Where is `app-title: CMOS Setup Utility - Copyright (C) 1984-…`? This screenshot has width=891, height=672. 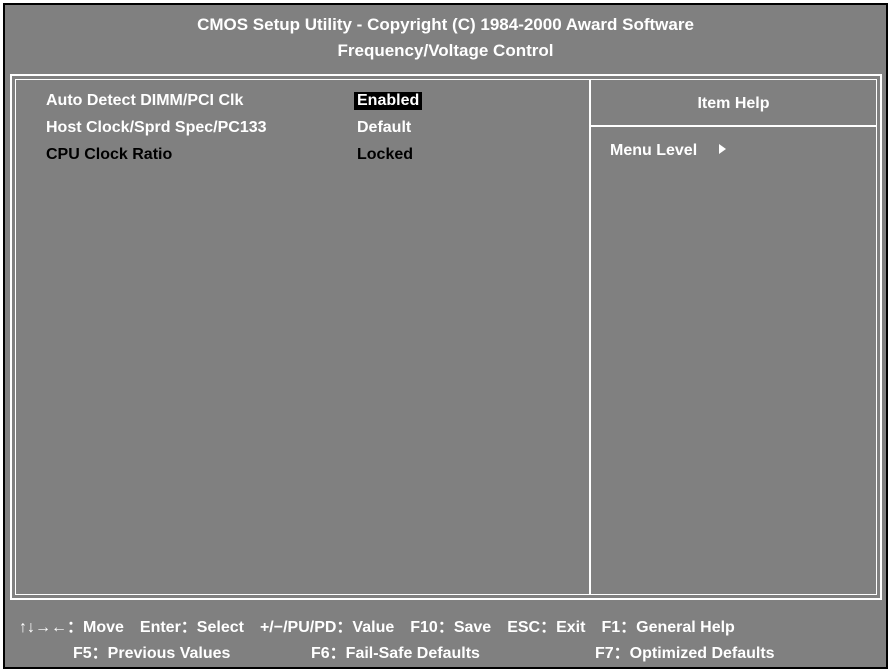
app-title: CMOS Setup Utility - Copyright (C) 1984-… is located at coordinates (445, 24).